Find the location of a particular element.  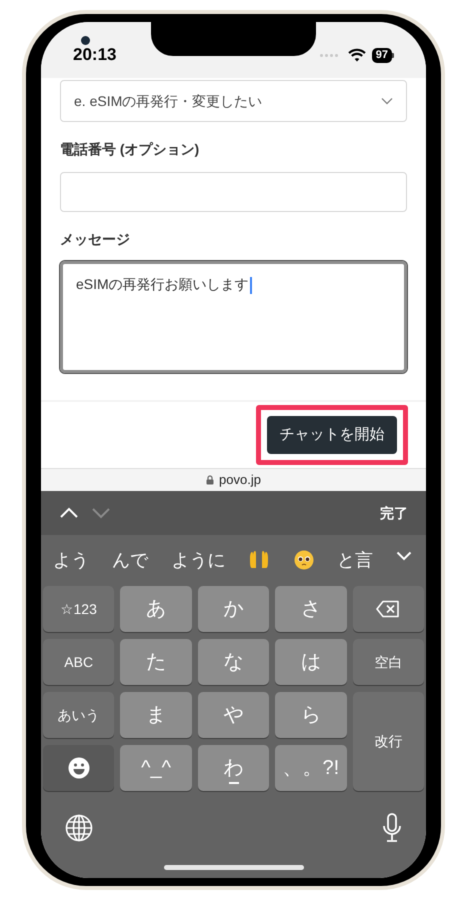

keyboard-key: あいう is located at coordinates (78, 715).